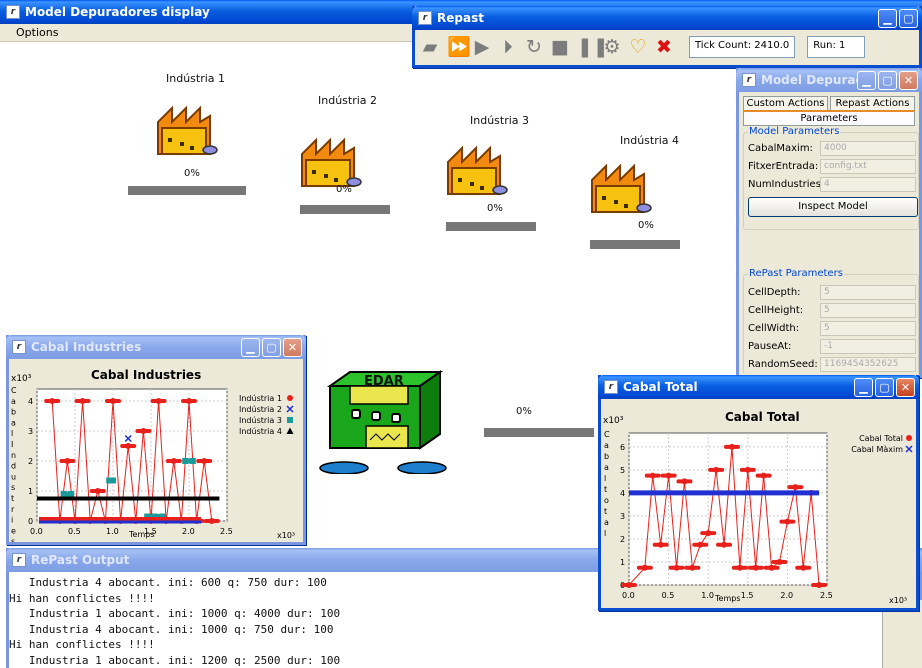  Describe the element at coordinates (829, 118) in the screenshot. I see `tab-parameters: Parameters` at that location.